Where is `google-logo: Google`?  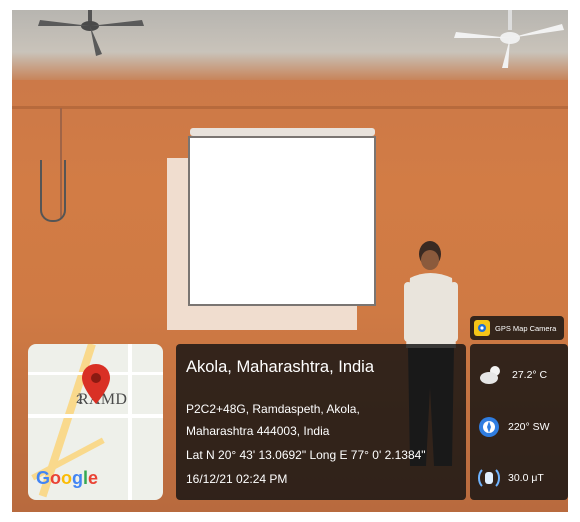
google-logo: Google is located at coordinates (67, 478).